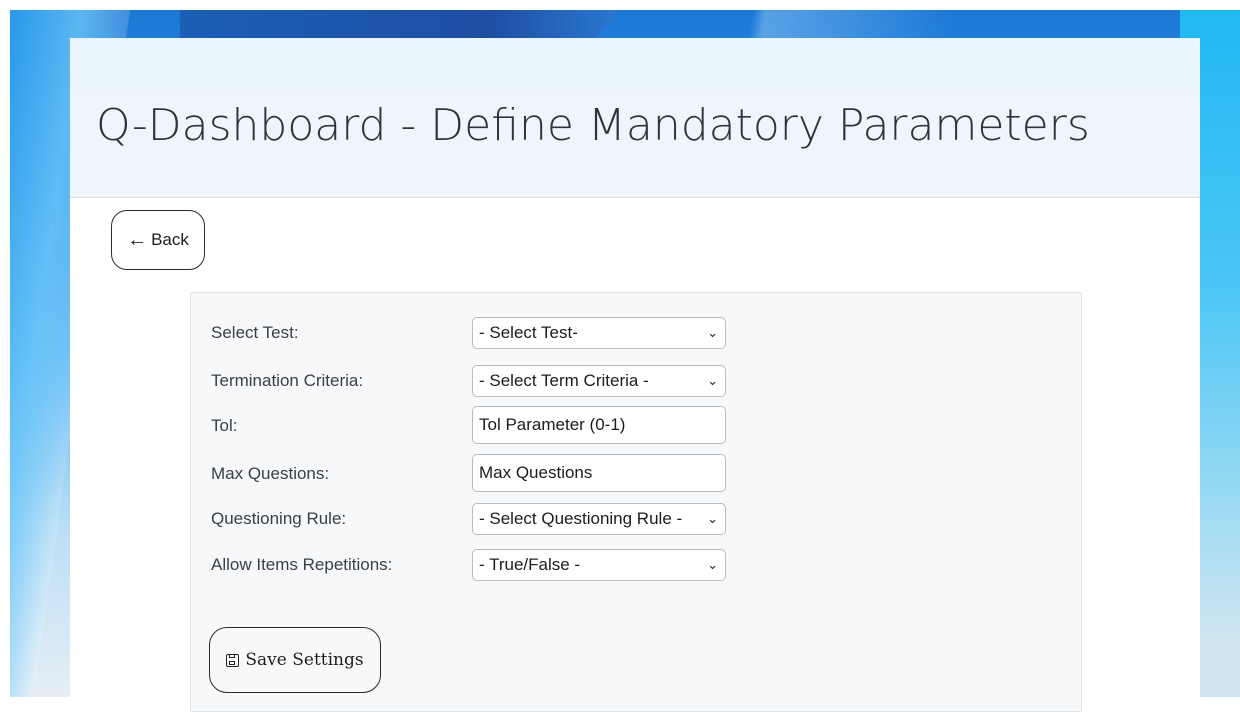 The image size is (1240, 712). What do you see at coordinates (599, 473) in the screenshot?
I see `max-questions-input: Max Questions` at bounding box center [599, 473].